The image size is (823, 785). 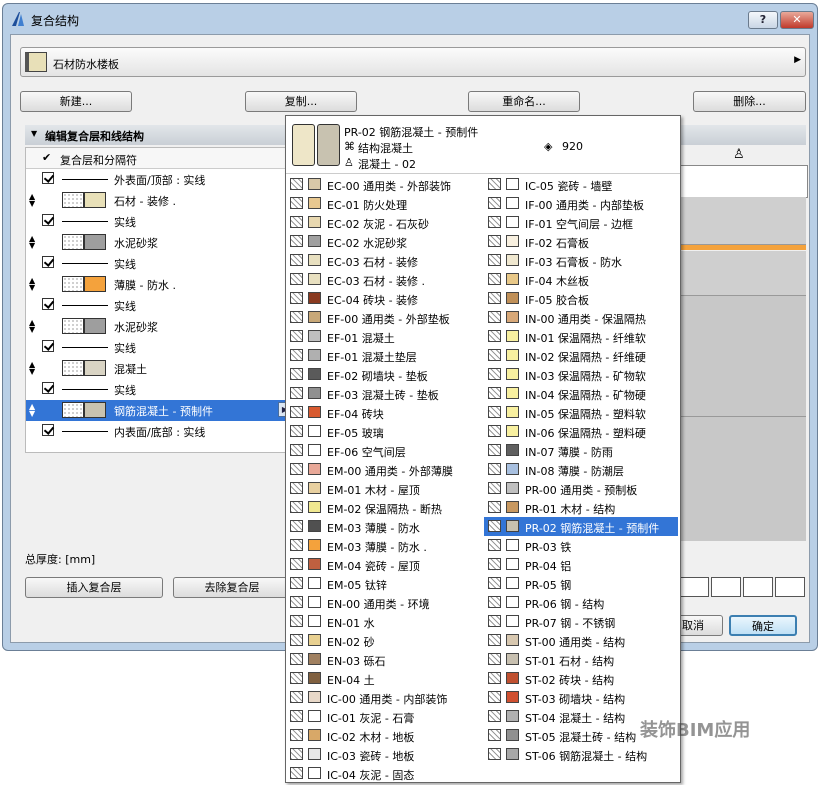 I want to click on material-item: PR-05 钢, so click(x=581, y=583).